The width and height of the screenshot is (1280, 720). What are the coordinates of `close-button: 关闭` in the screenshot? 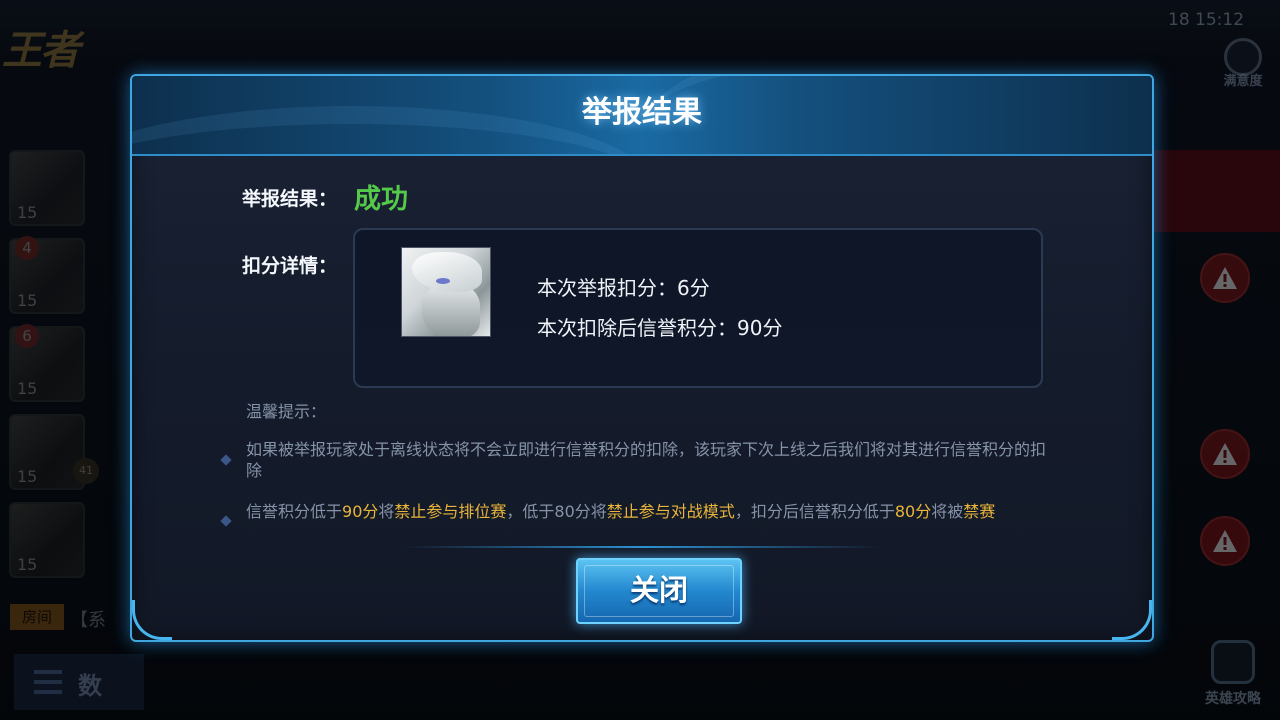 It's located at (659, 591).